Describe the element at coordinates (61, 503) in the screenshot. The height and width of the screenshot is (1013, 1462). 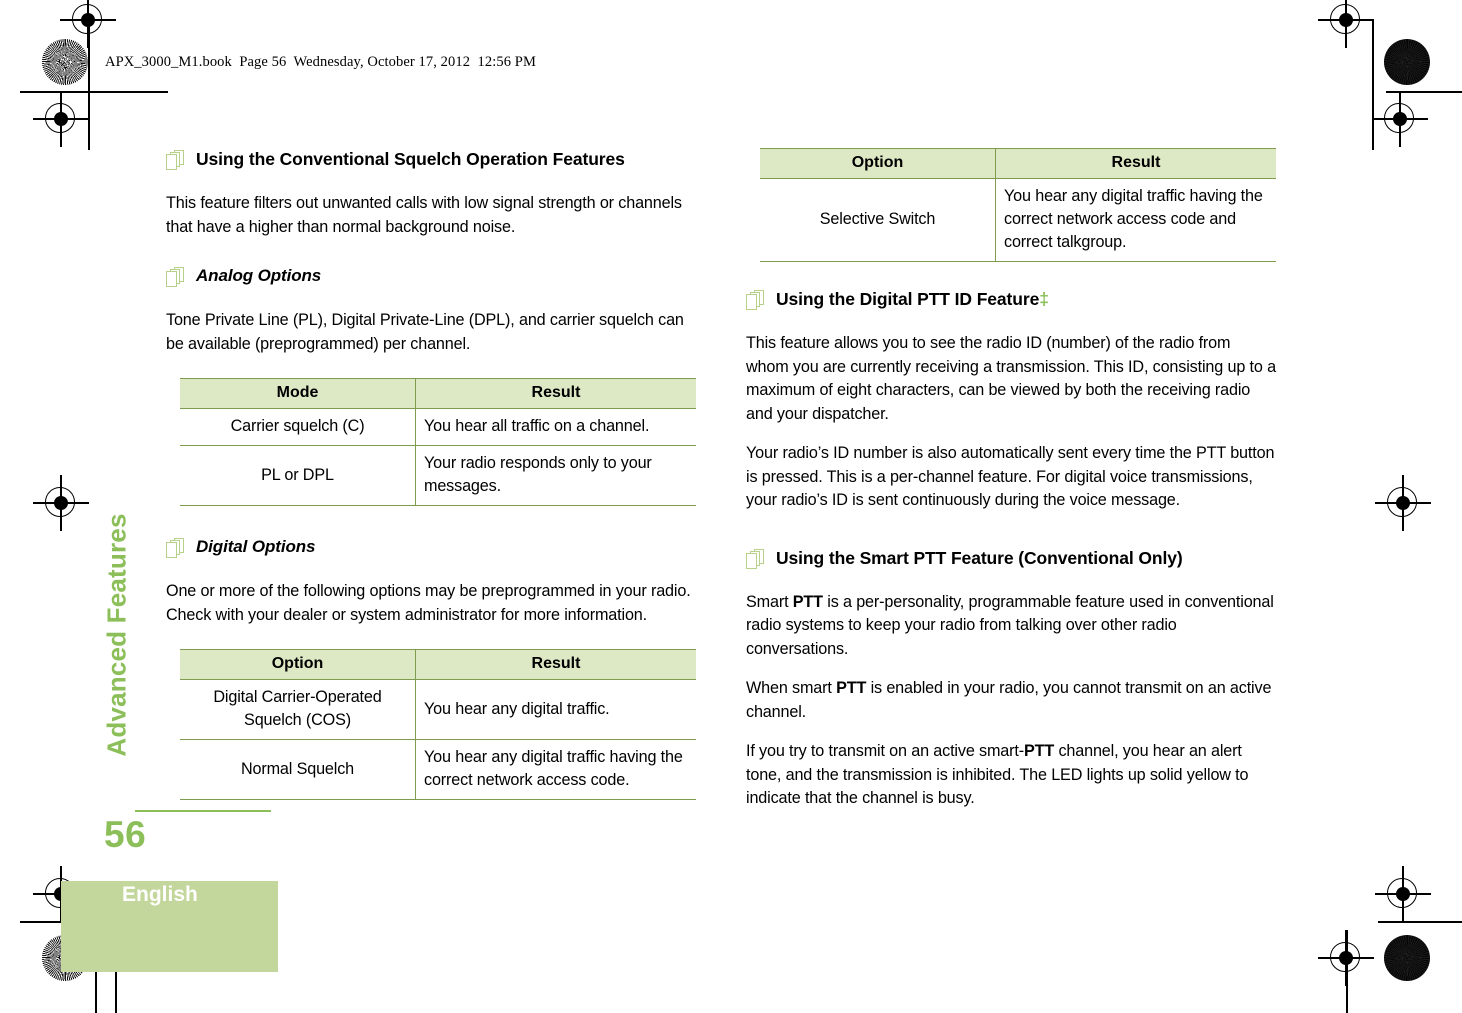
I see `registration-mark-mid-left` at that location.